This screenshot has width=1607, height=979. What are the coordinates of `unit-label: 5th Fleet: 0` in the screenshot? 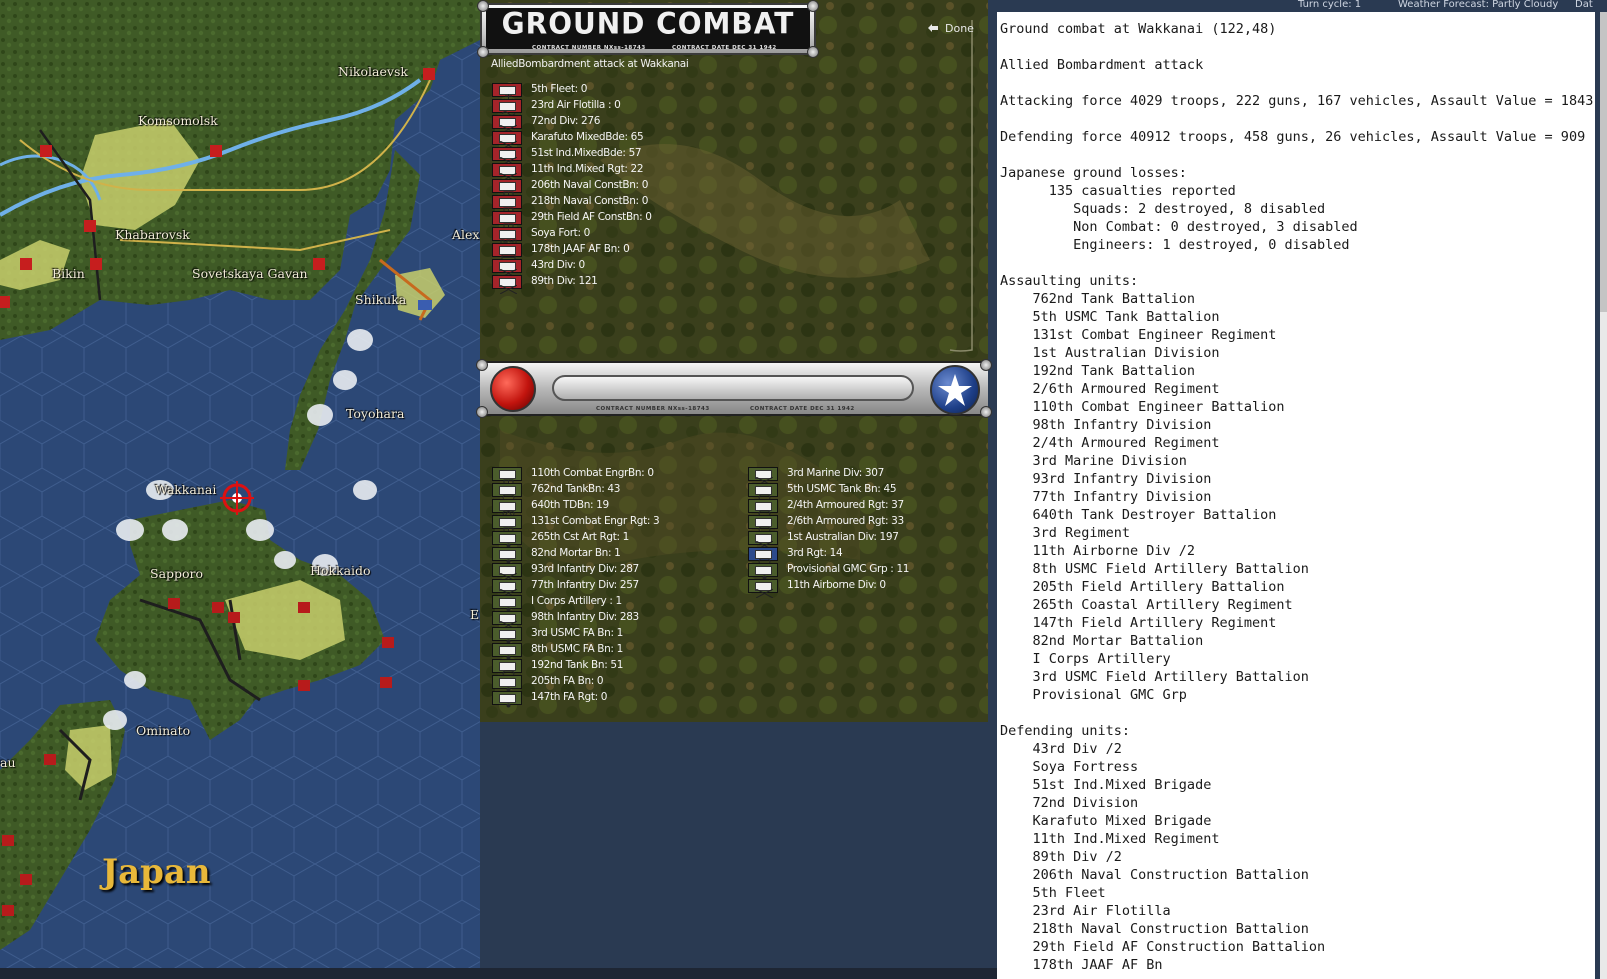 It's located at (559, 89).